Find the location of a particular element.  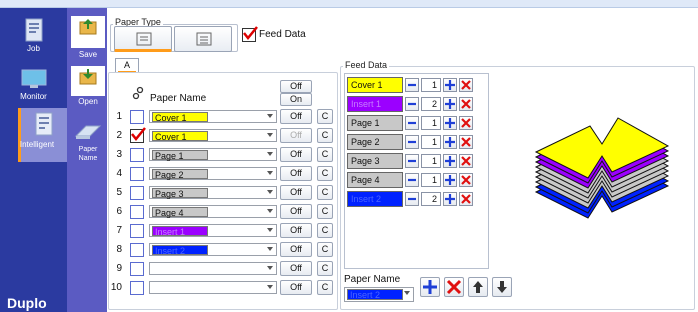

feed-item: Cover 1 1 is located at coordinates (417, 85).